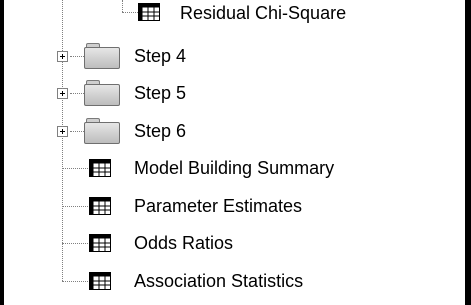 This screenshot has height=305, width=471. Describe the element at coordinates (160, 131) in the screenshot. I see `tree-item-label: Step 6` at that location.